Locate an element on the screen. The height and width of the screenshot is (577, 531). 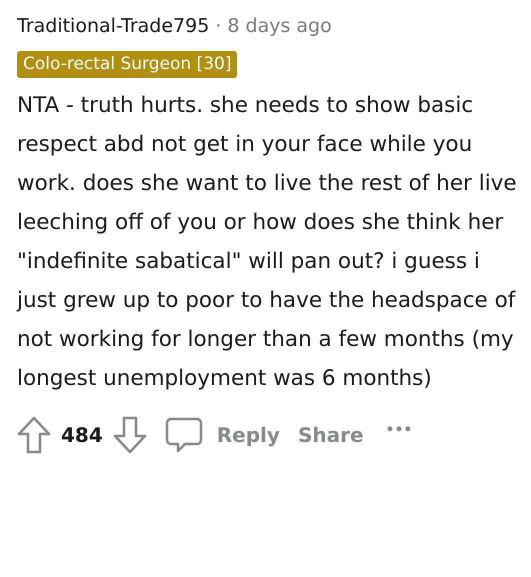
share-button: Share is located at coordinates (331, 435).